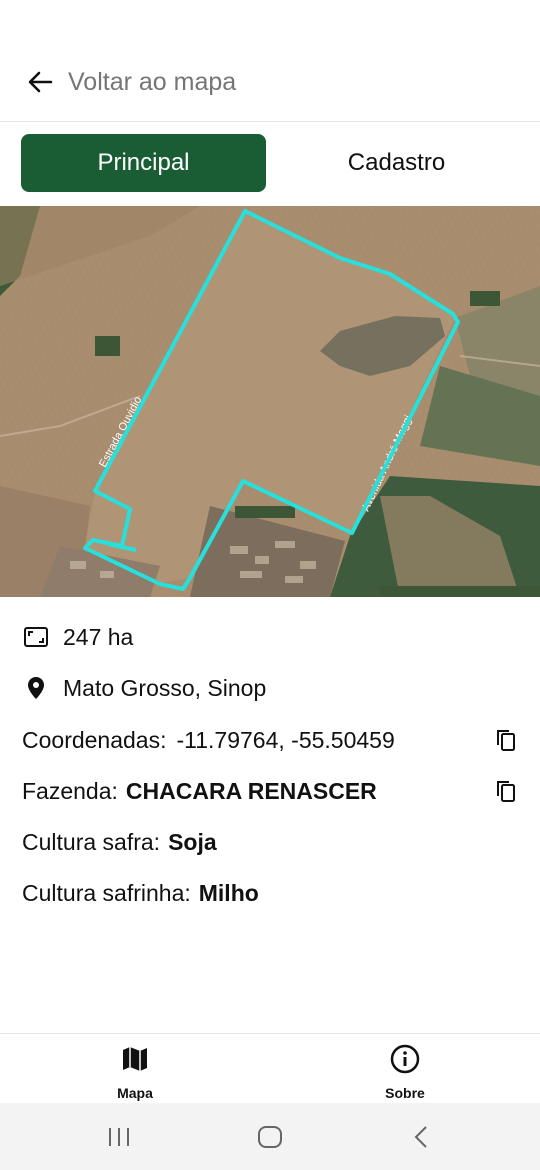 The width and height of the screenshot is (540, 1170). I want to click on tab-principal: Principal, so click(143, 163).